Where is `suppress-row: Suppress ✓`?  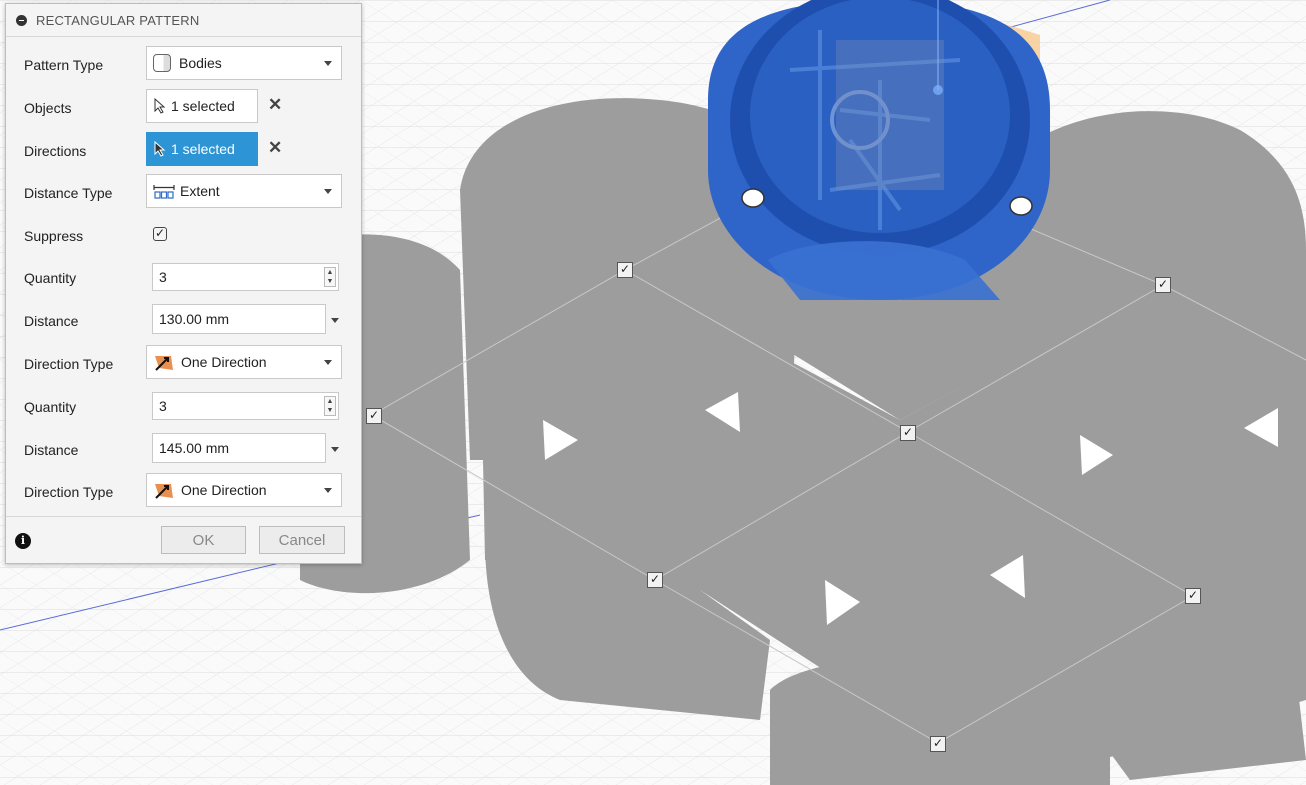 suppress-row: Suppress ✓ is located at coordinates (183, 235).